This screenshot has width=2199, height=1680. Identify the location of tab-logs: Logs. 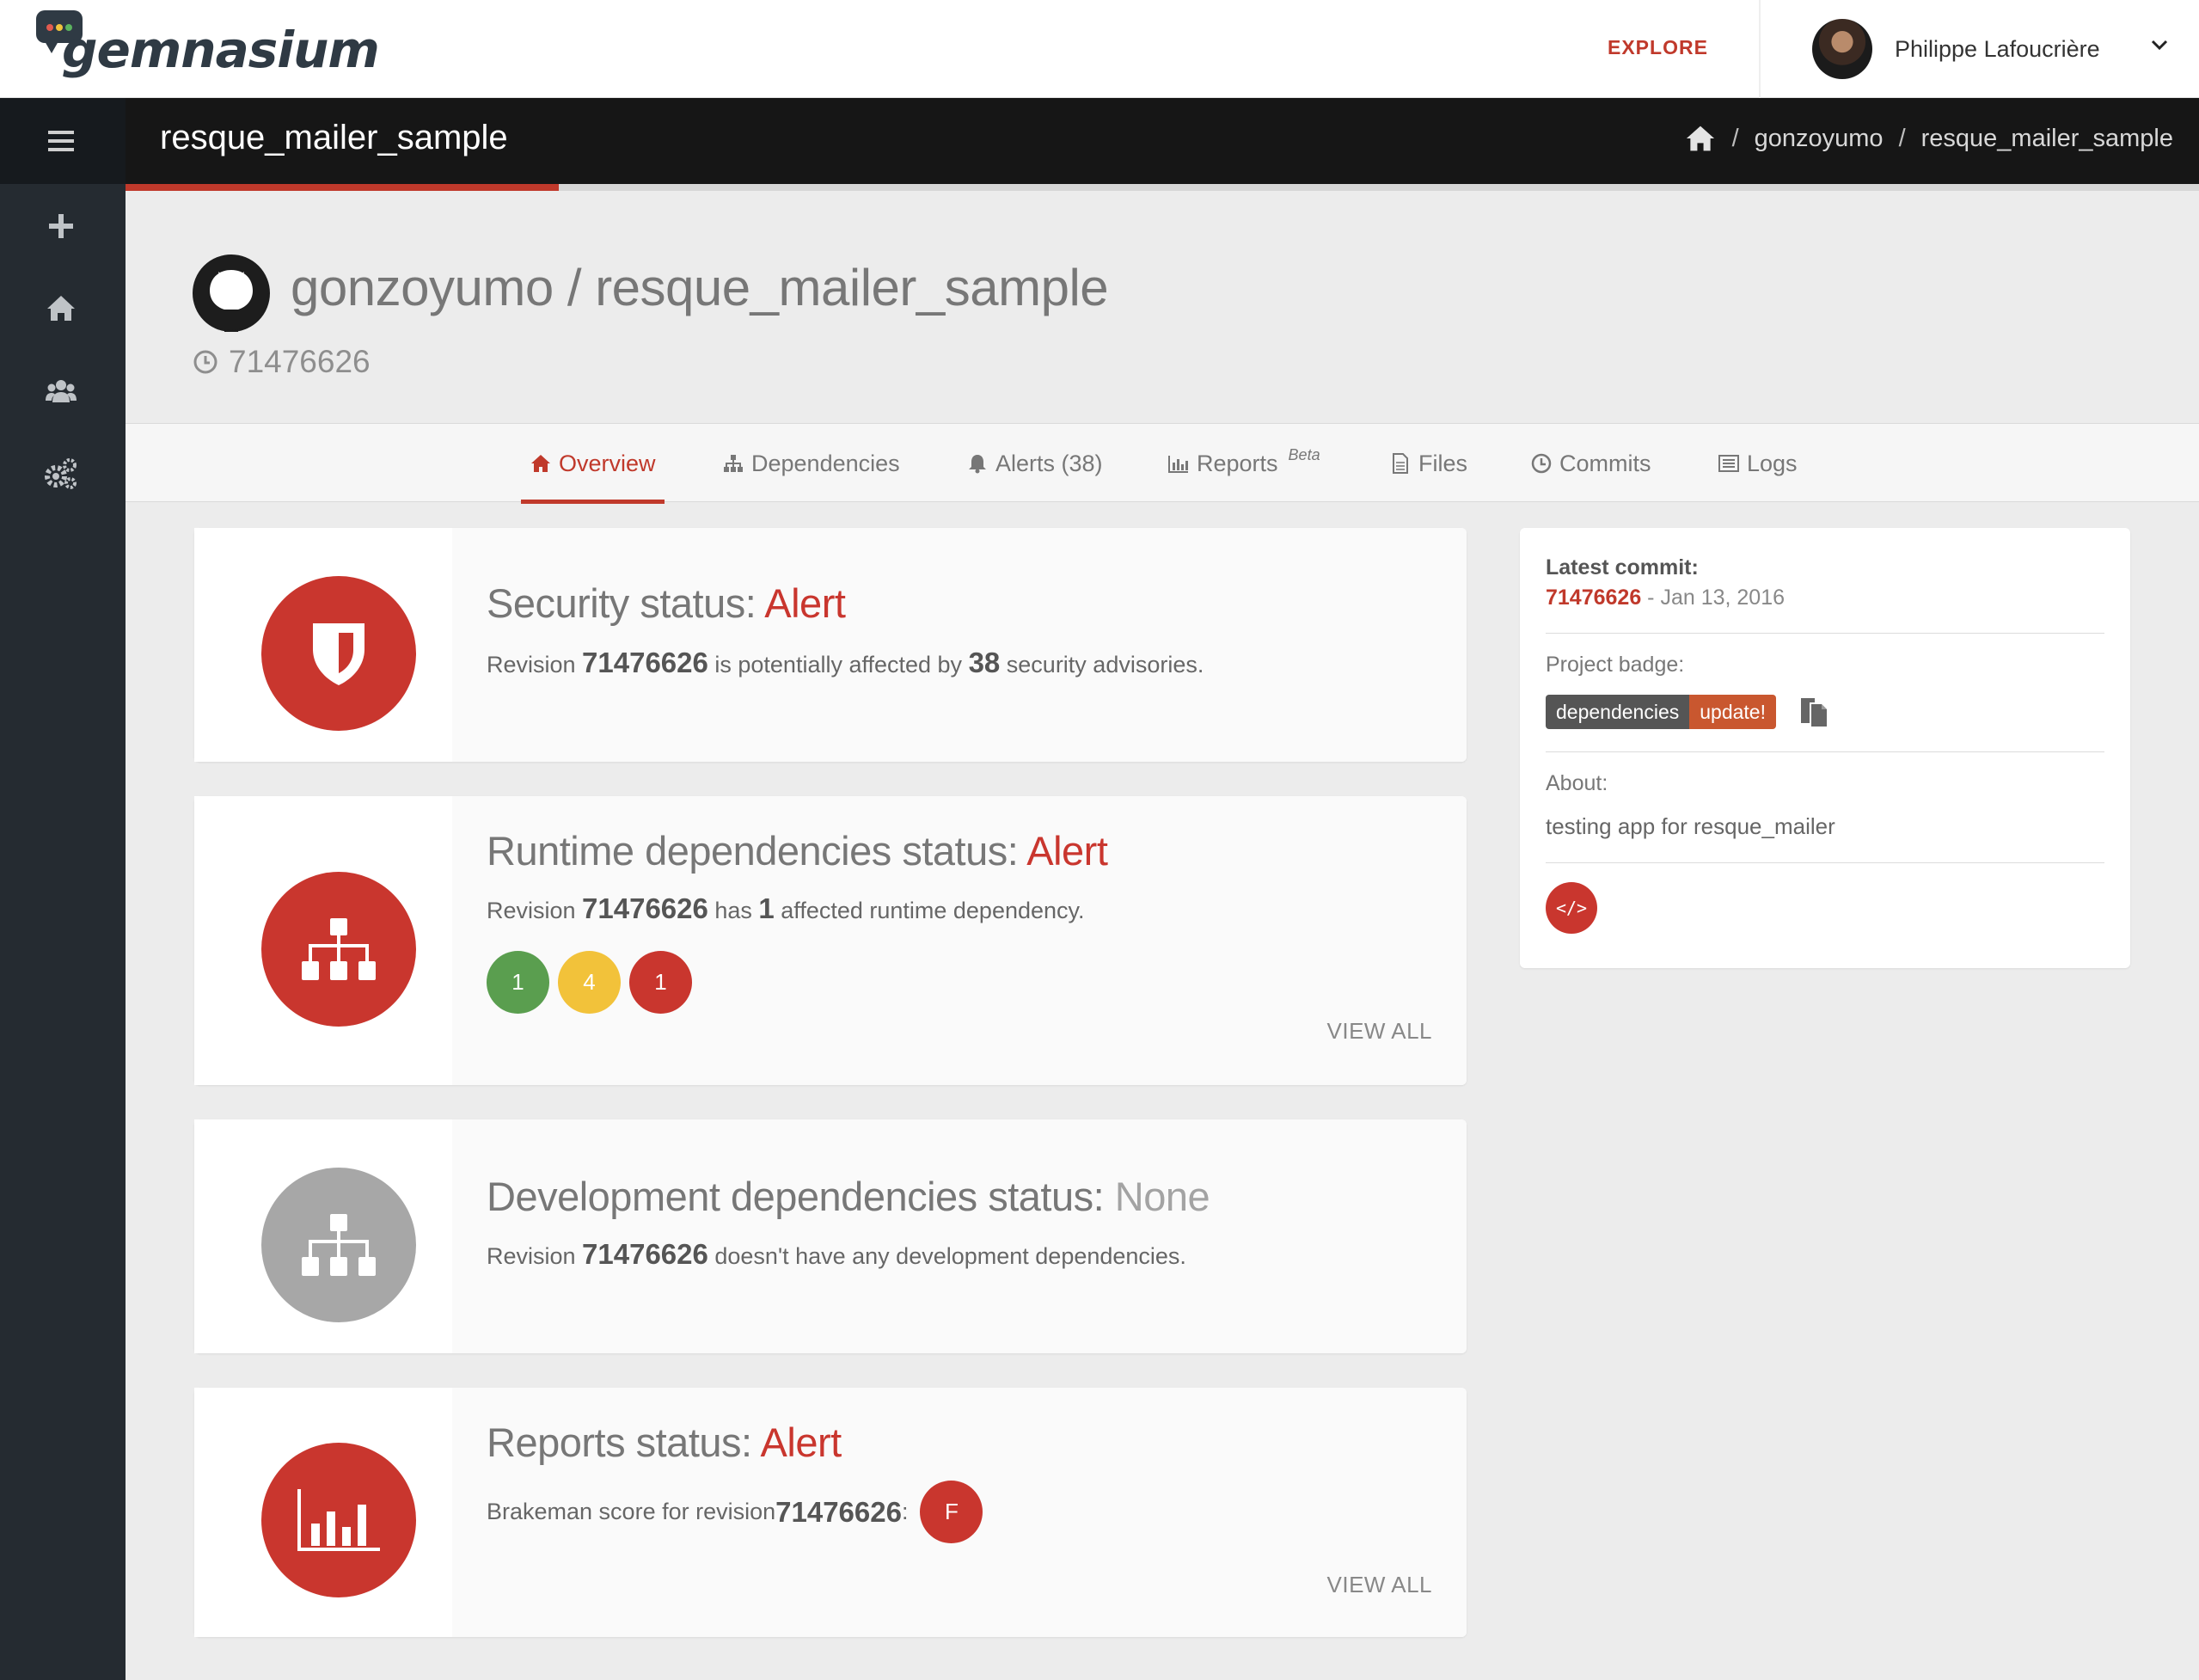
(1758, 463).